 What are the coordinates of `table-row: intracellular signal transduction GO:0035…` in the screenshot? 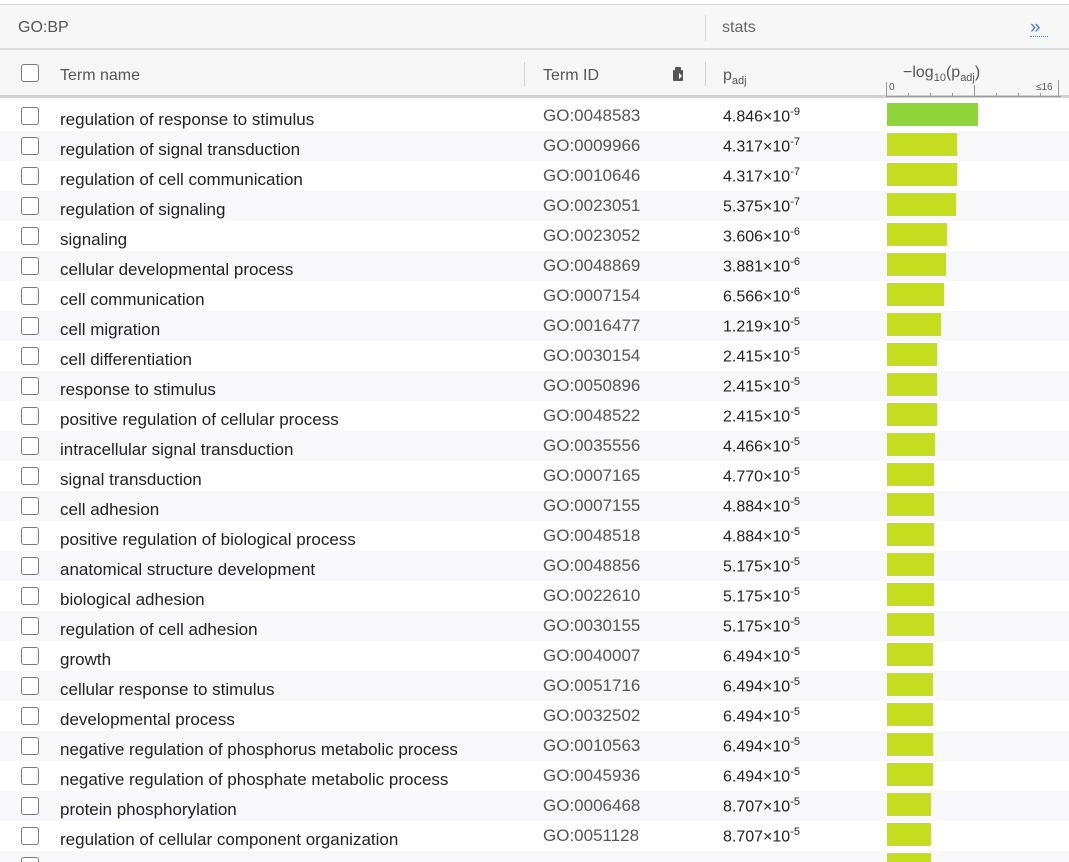 It's located at (534, 446).